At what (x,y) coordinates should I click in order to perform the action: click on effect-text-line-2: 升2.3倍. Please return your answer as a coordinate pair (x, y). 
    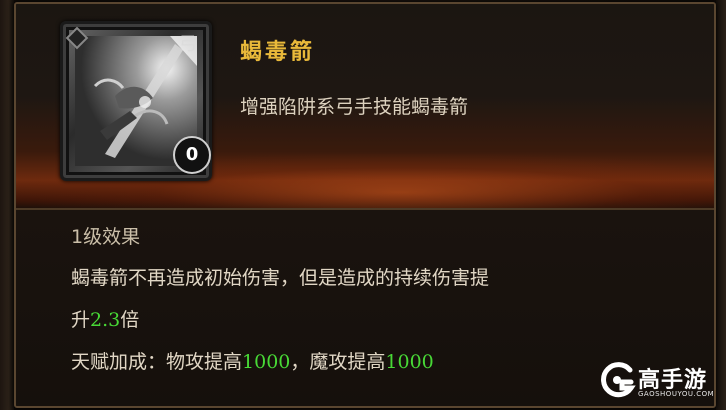
    Looking at the image, I should click on (105, 318).